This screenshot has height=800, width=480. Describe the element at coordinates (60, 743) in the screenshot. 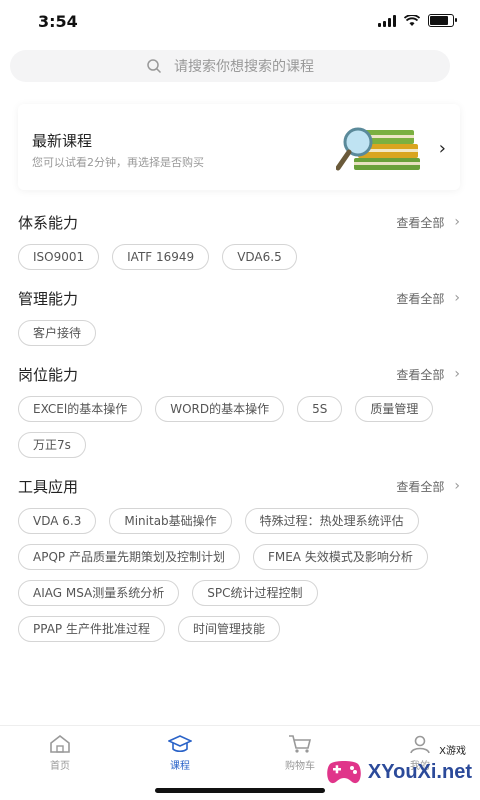

I see `home-icon` at that location.